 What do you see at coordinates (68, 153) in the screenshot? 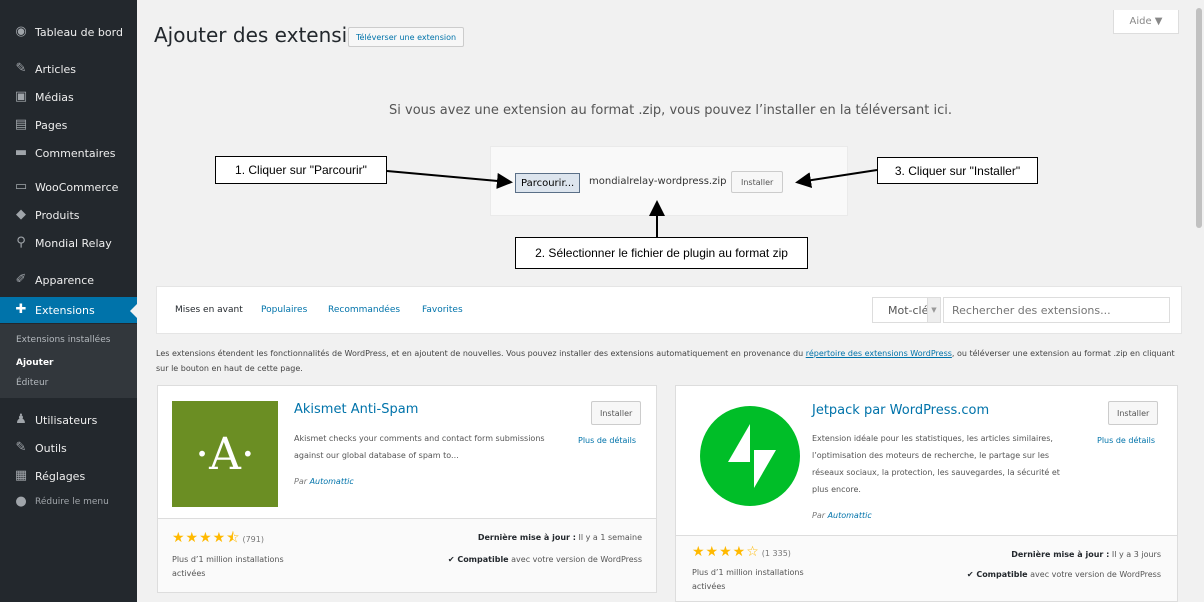
I see `sidebar-item-comments: ▬ Commentaires` at bounding box center [68, 153].